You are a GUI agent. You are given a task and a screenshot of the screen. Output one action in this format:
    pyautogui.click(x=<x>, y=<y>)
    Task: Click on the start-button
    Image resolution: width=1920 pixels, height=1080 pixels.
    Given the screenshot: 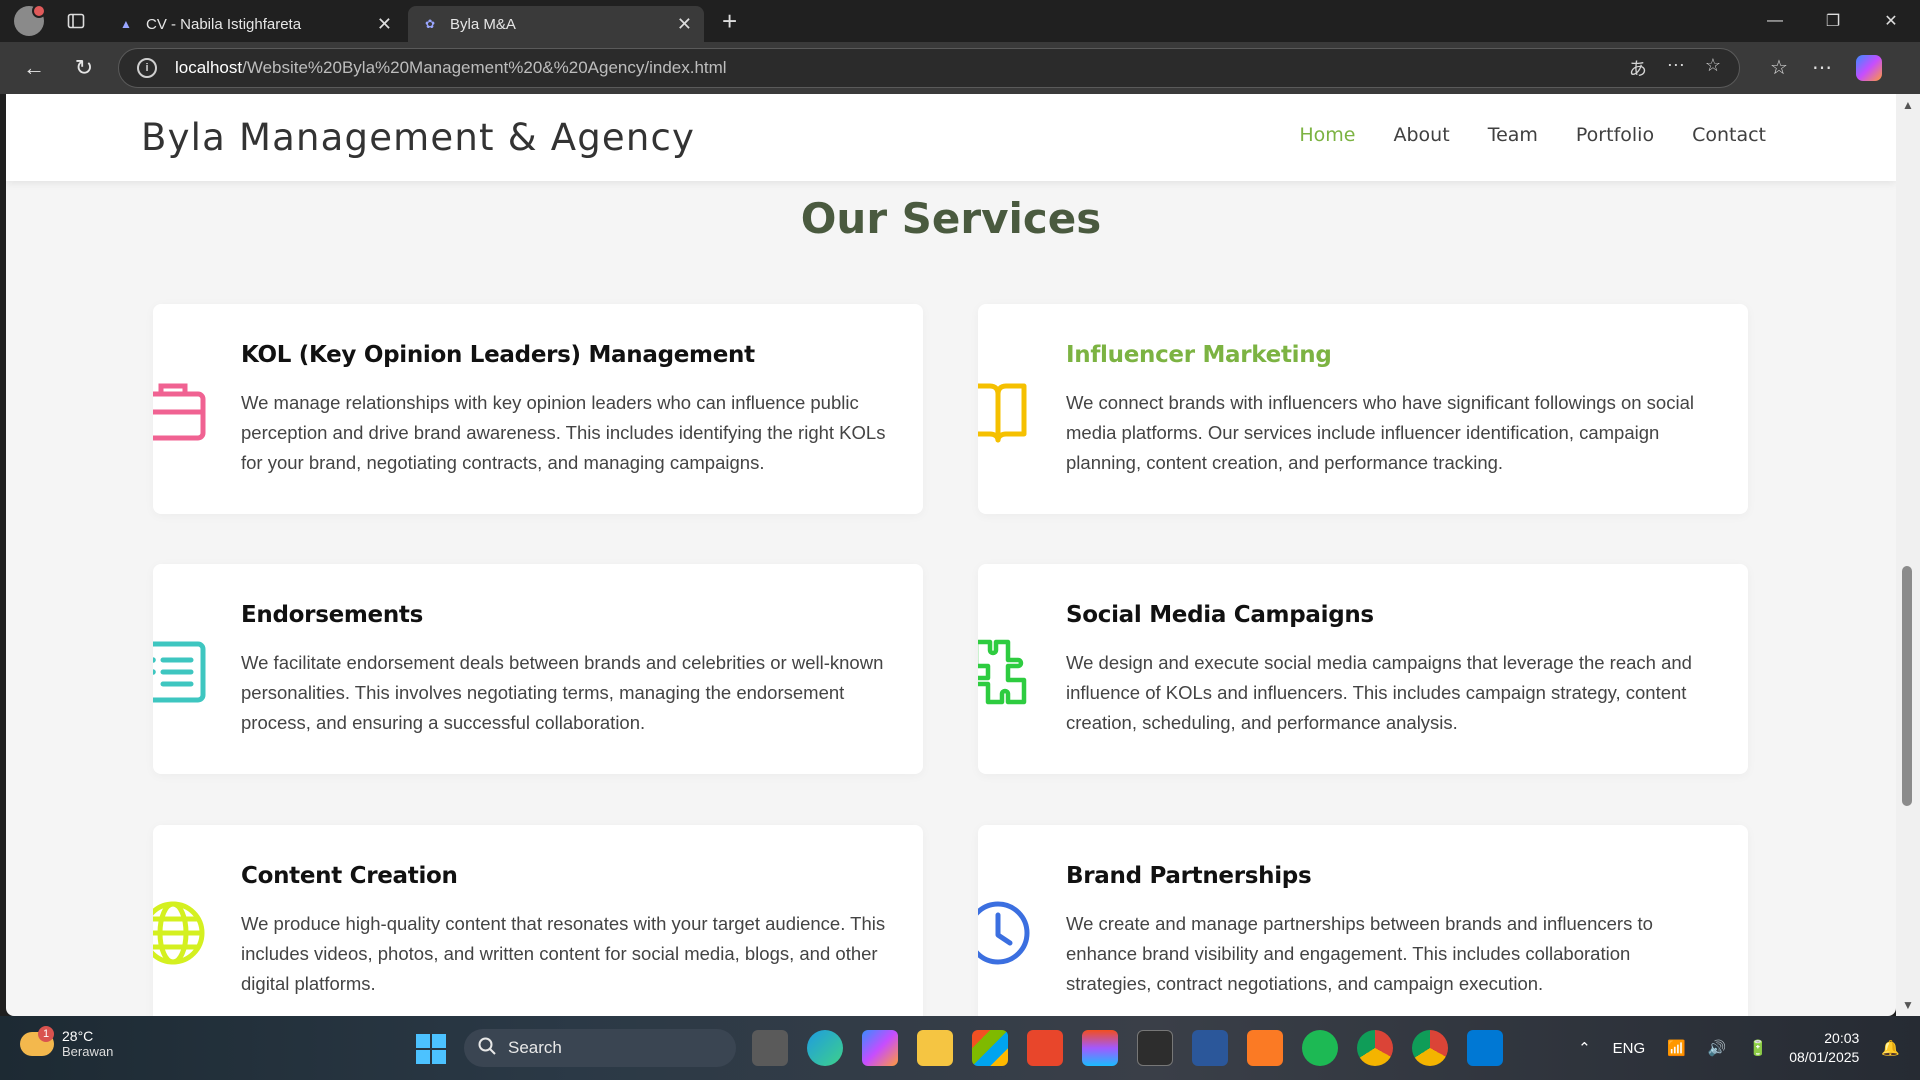 What is the action you would take?
    pyautogui.click(x=431, y=1049)
    